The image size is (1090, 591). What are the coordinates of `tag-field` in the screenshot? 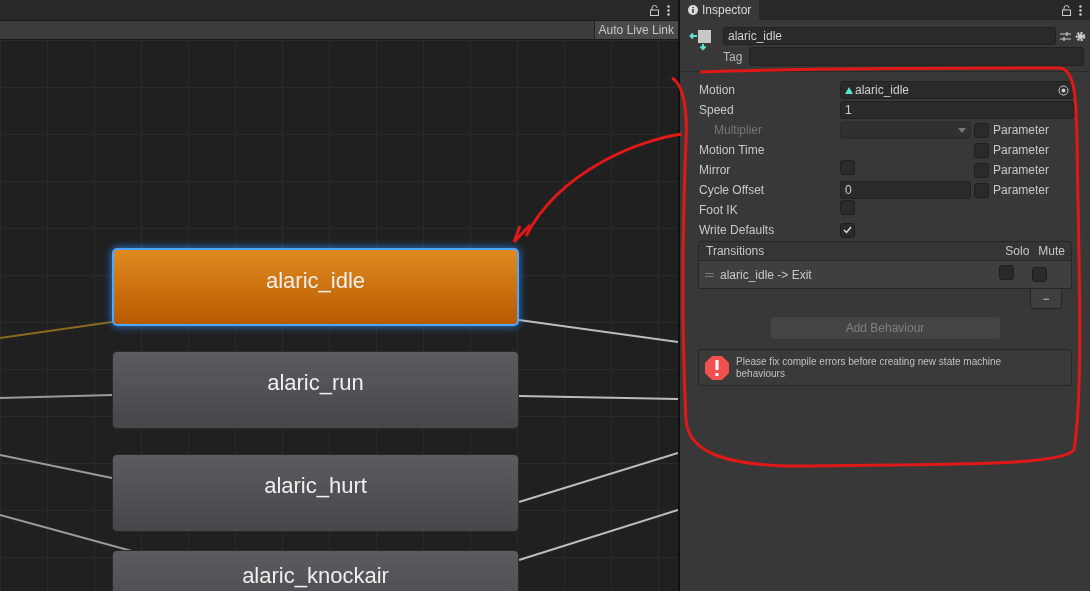 It's located at (916, 56).